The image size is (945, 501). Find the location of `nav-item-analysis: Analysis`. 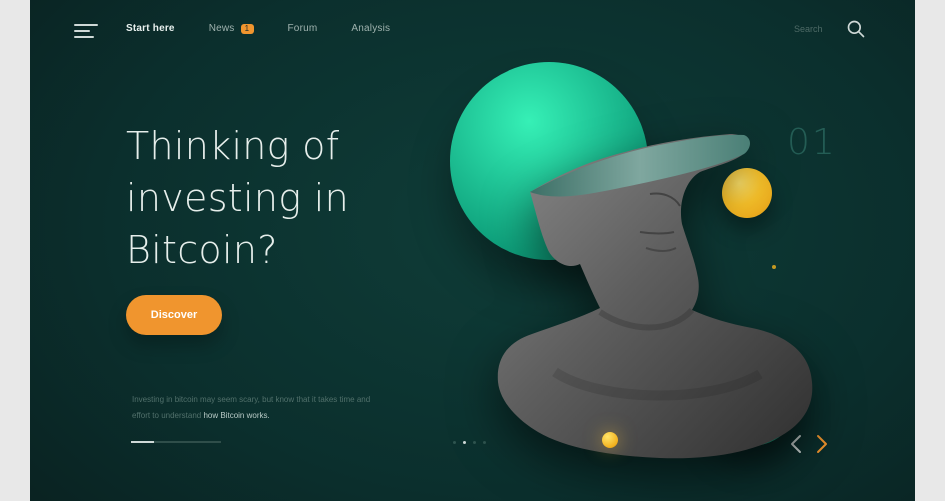

nav-item-analysis: Analysis is located at coordinates (370, 28).